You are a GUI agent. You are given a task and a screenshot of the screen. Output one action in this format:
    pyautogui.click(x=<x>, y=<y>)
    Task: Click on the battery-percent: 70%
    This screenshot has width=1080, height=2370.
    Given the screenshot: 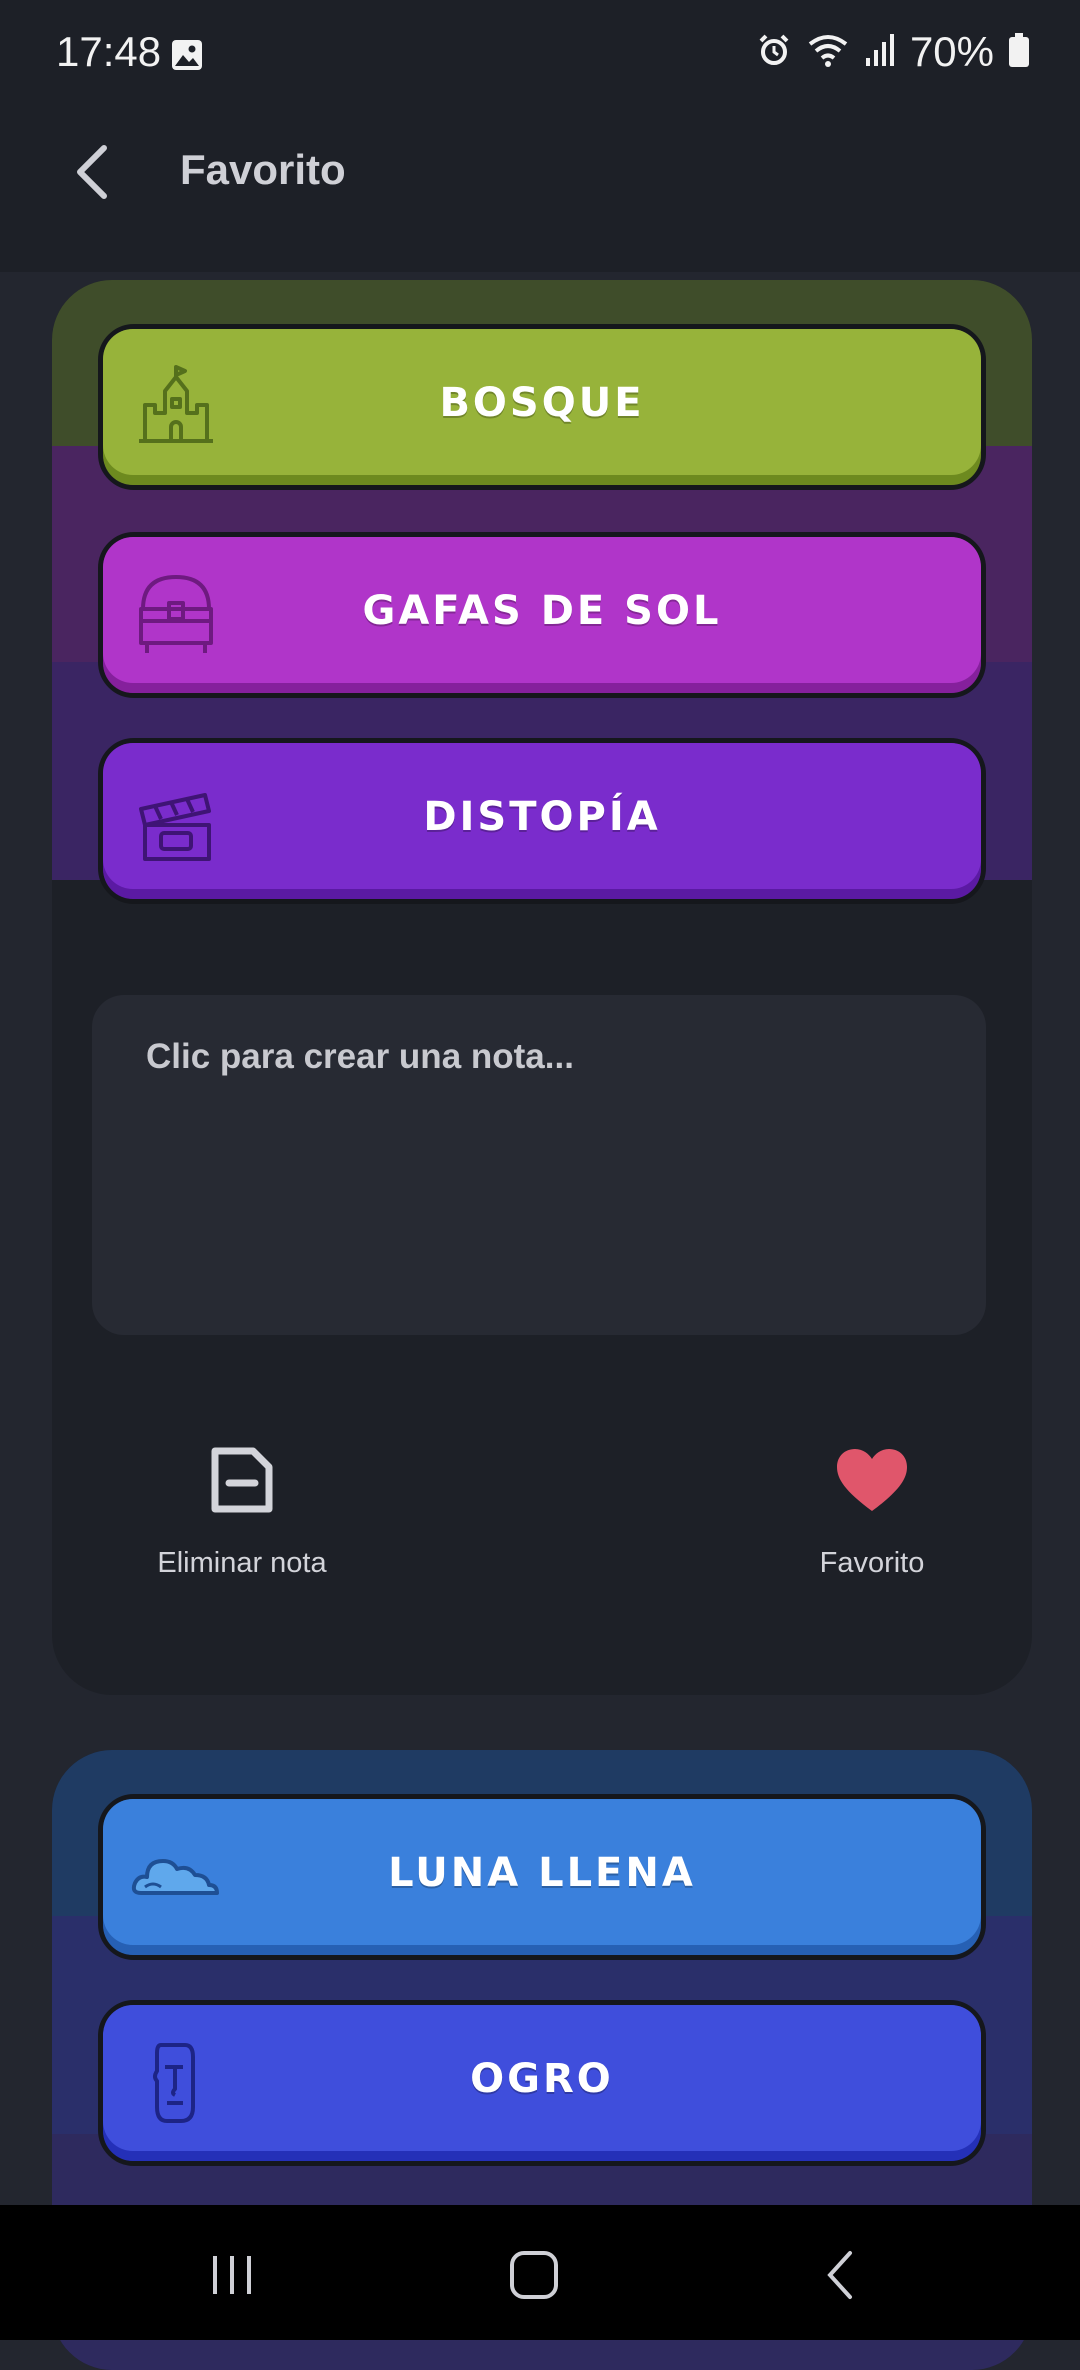 What is the action you would take?
    pyautogui.click(x=951, y=51)
    